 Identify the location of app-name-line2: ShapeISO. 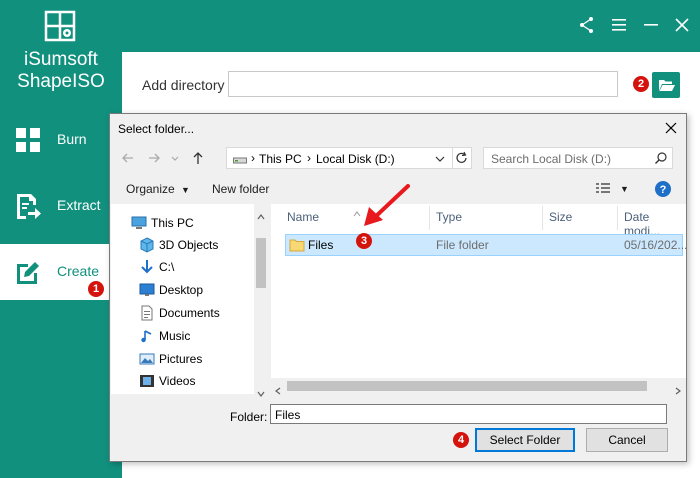
(61, 81).